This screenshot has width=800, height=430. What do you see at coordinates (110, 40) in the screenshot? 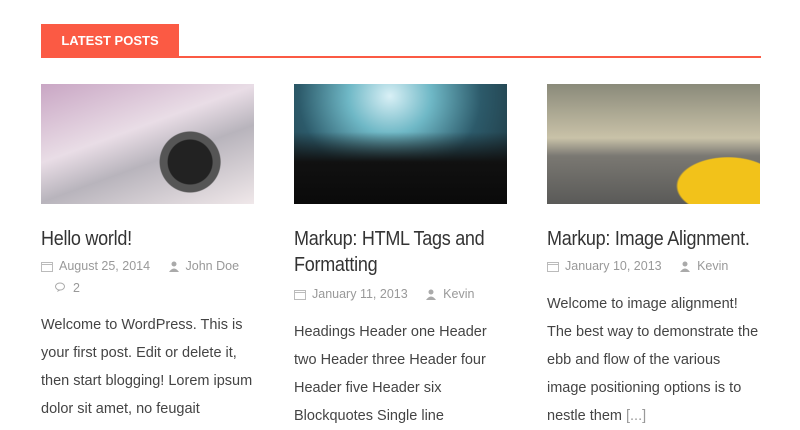
I see `section-title: LATEST POSTS` at bounding box center [110, 40].